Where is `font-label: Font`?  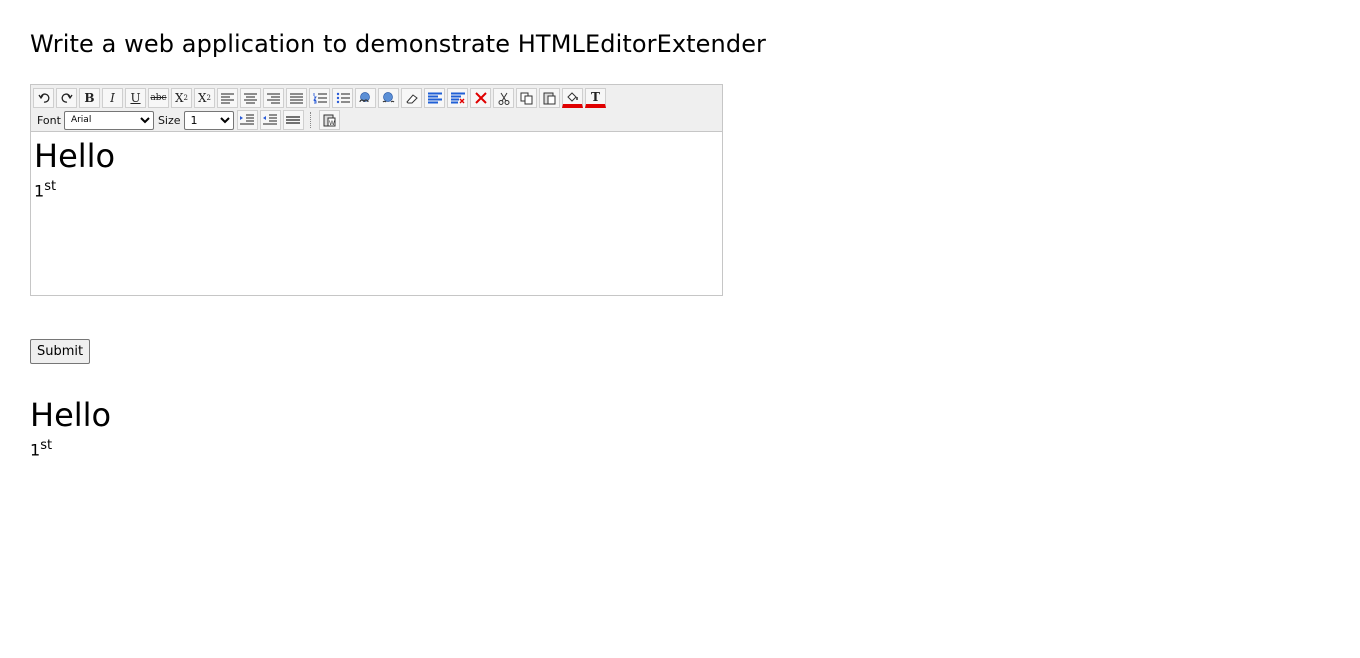
font-label: Font is located at coordinates (49, 120).